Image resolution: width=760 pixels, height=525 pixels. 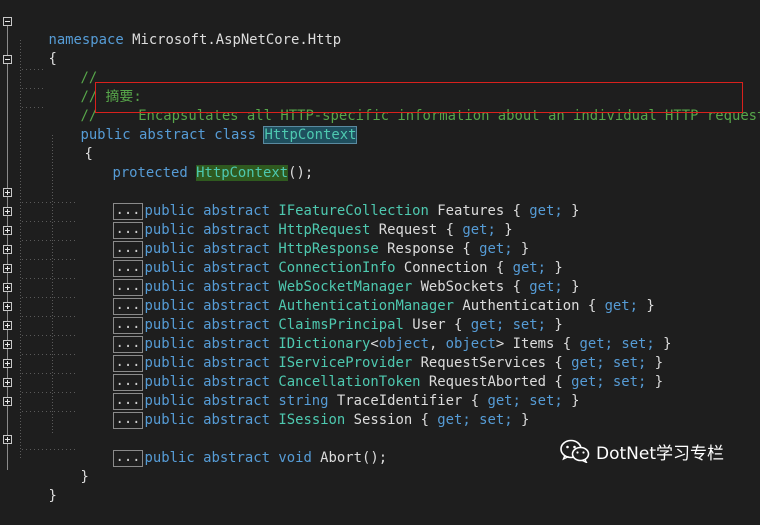 What do you see at coordinates (380, 144) in the screenshot?
I see `code-line-class-open-brace: {` at bounding box center [380, 144].